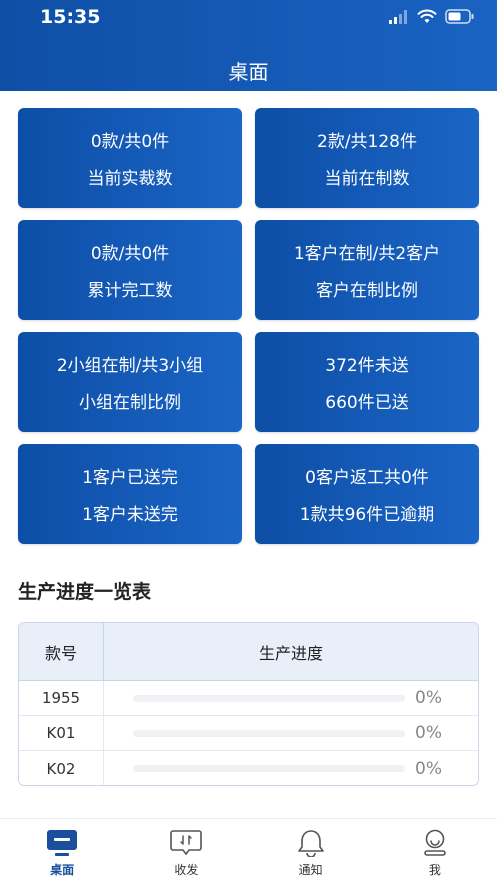 The height and width of the screenshot is (883, 497). I want to click on stat-card-label: 累计完工数, so click(130, 291).